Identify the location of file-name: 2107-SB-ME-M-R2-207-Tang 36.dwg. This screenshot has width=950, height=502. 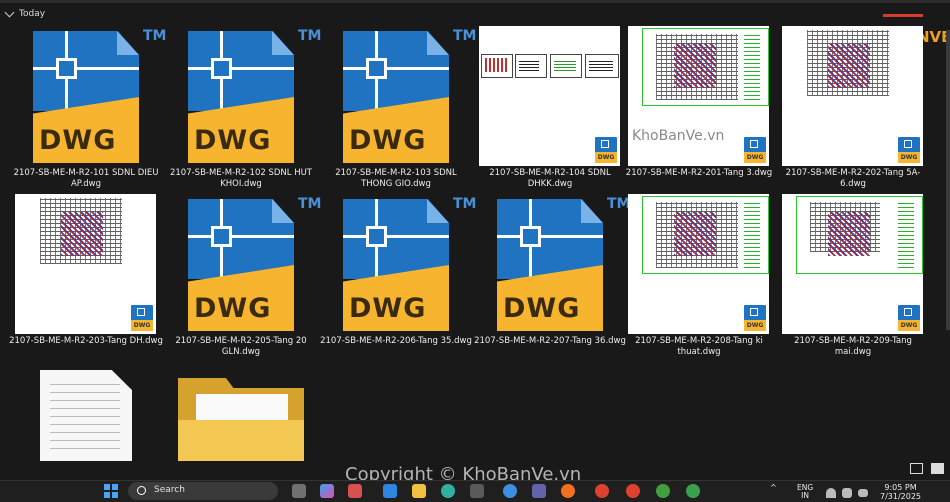
(550, 341).